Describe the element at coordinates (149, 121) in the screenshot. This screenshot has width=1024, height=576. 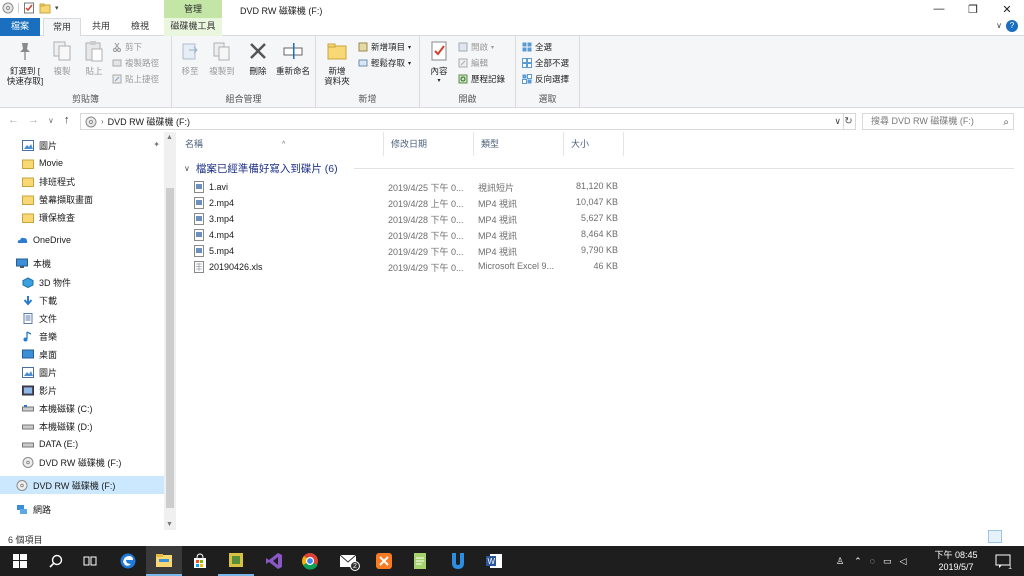
I see `address-path: DVD RW 磁碟機 (F:)` at that location.